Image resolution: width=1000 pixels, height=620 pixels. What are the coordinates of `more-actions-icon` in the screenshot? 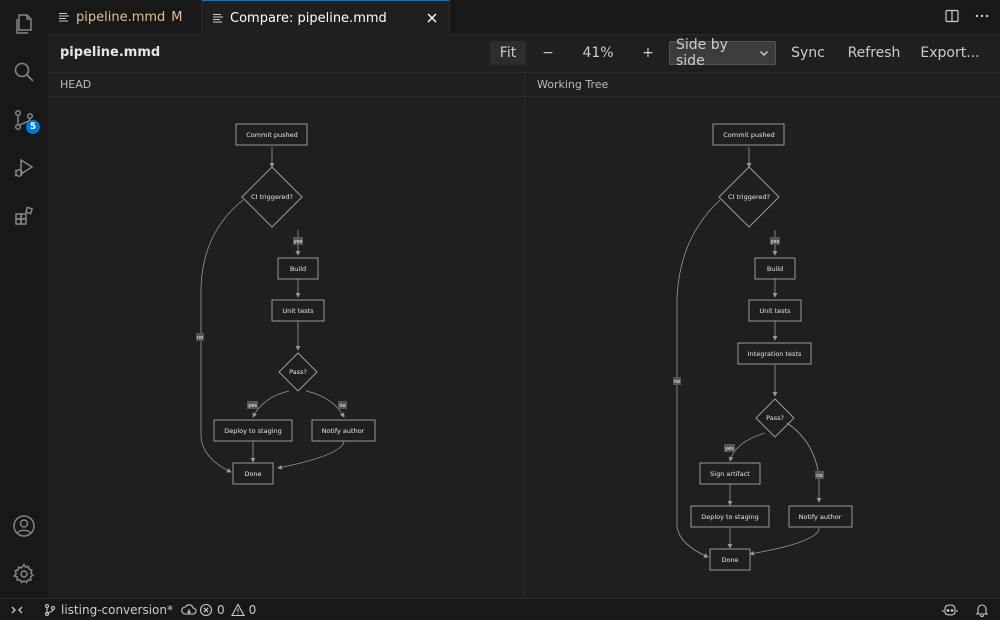 It's located at (982, 16).